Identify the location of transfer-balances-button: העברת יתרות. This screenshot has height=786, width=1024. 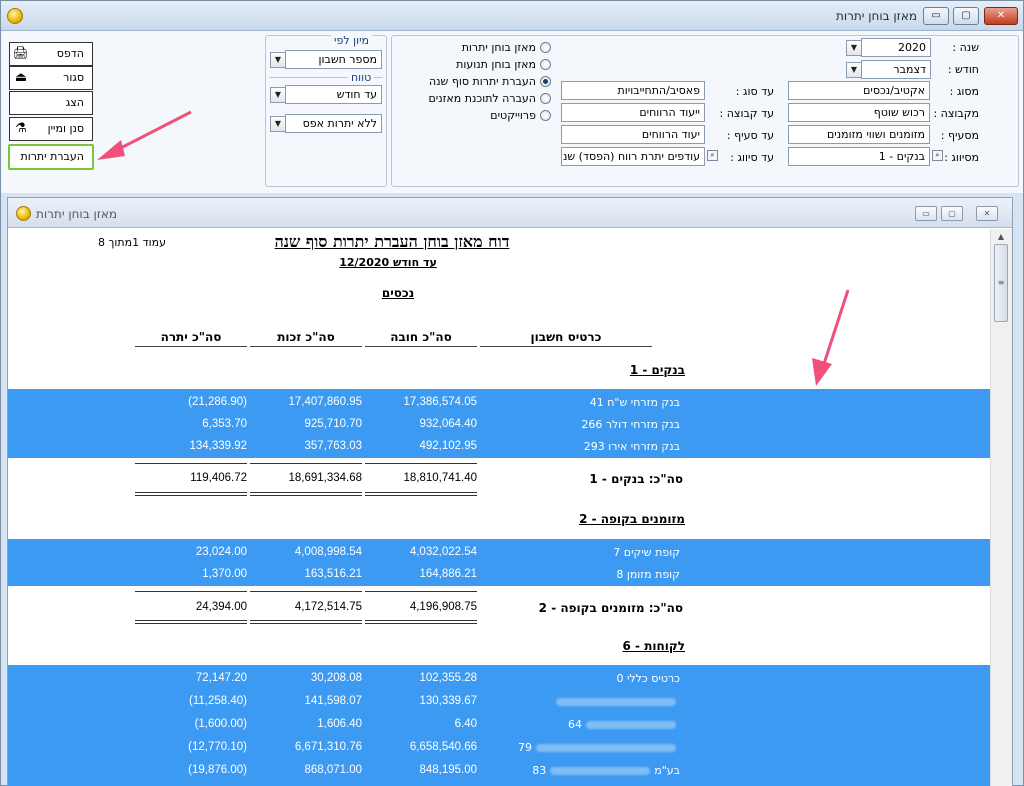
(51, 157).